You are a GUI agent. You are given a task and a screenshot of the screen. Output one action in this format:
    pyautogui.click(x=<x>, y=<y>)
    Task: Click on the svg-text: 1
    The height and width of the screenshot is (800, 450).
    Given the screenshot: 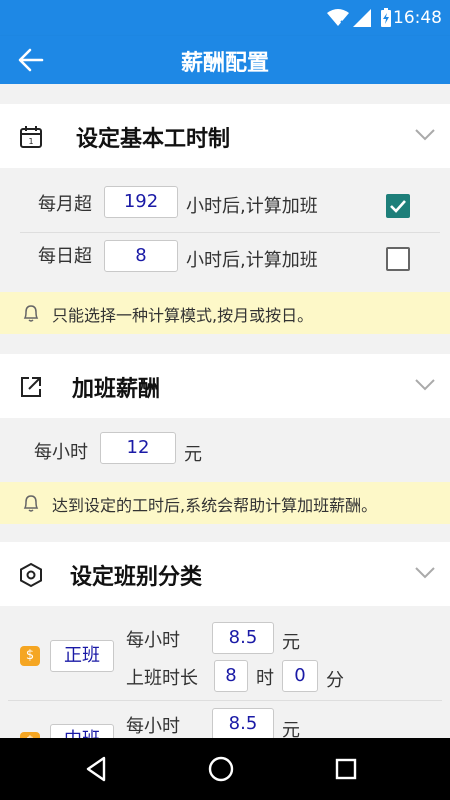 What is the action you would take?
    pyautogui.click(x=30, y=141)
    